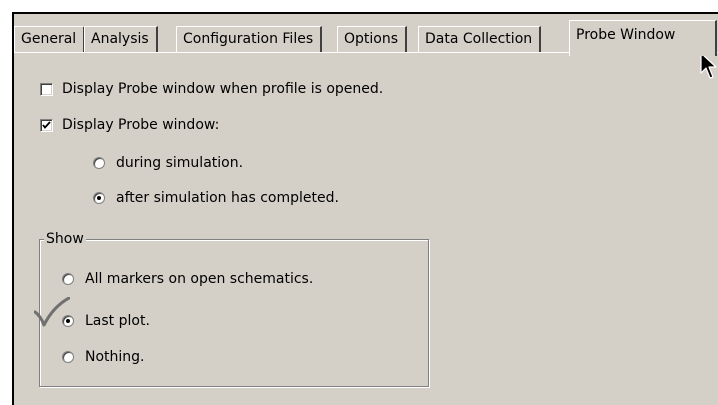 The width and height of the screenshot is (718, 405). I want to click on all-markers-row: All markers on open schematics., so click(187, 279).